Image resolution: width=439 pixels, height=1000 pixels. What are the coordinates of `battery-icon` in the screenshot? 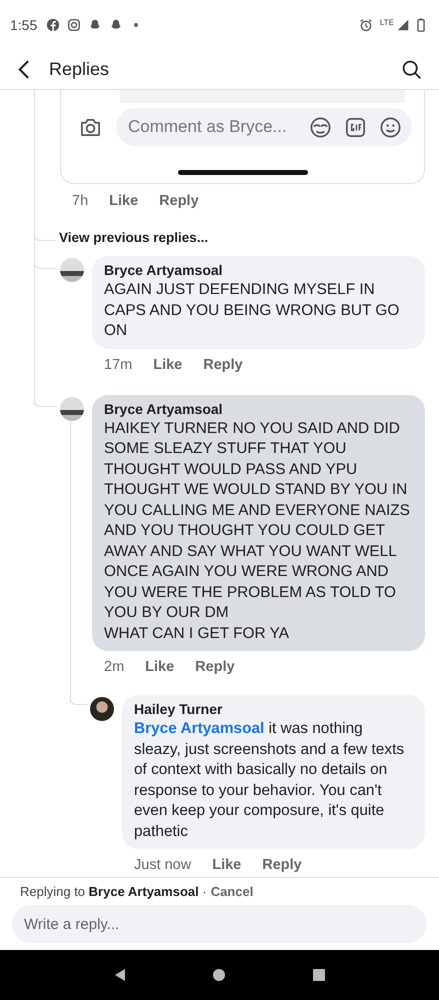 It's located at (421, 25).